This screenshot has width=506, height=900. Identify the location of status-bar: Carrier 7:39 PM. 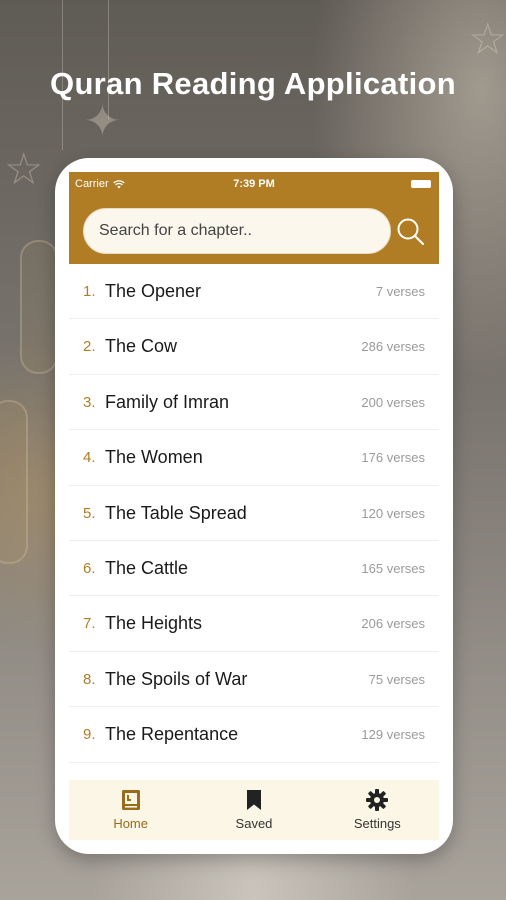
(254, 184).